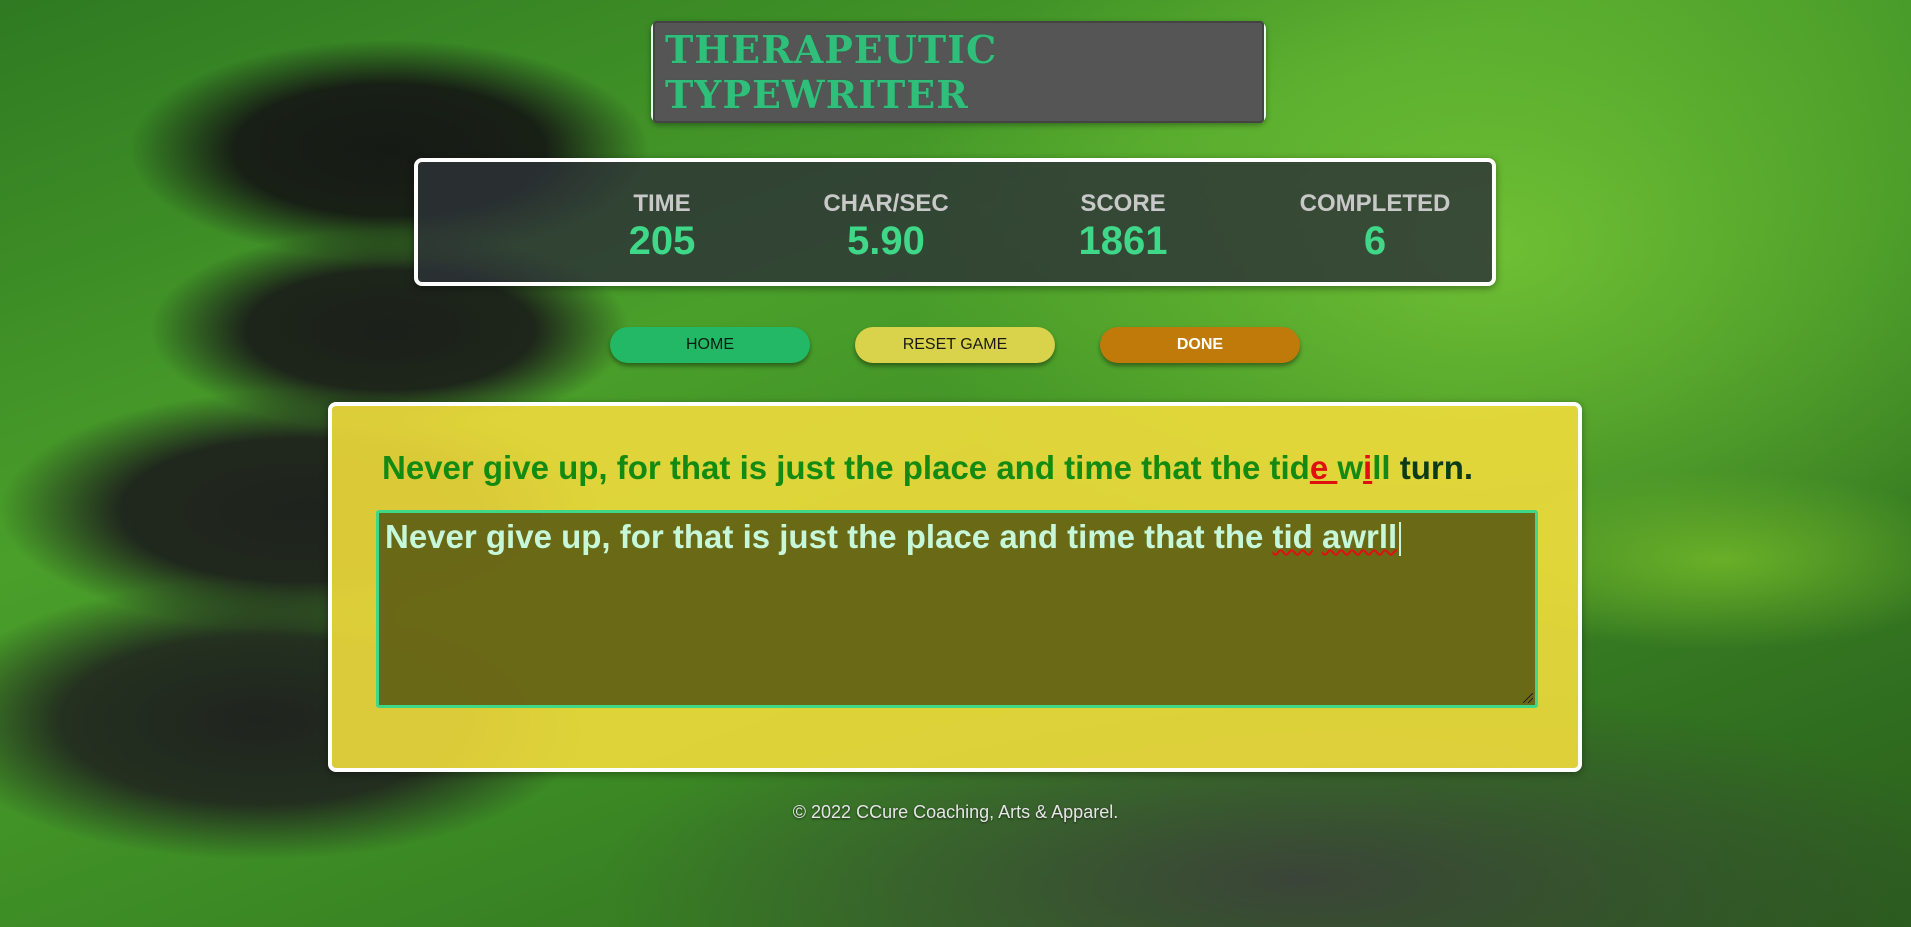 The height and width of the screenshot is (927, 1911). Describe the element at coordinates (1323, 467) in the screenshot. I see `target-segment-error: e` at that location.